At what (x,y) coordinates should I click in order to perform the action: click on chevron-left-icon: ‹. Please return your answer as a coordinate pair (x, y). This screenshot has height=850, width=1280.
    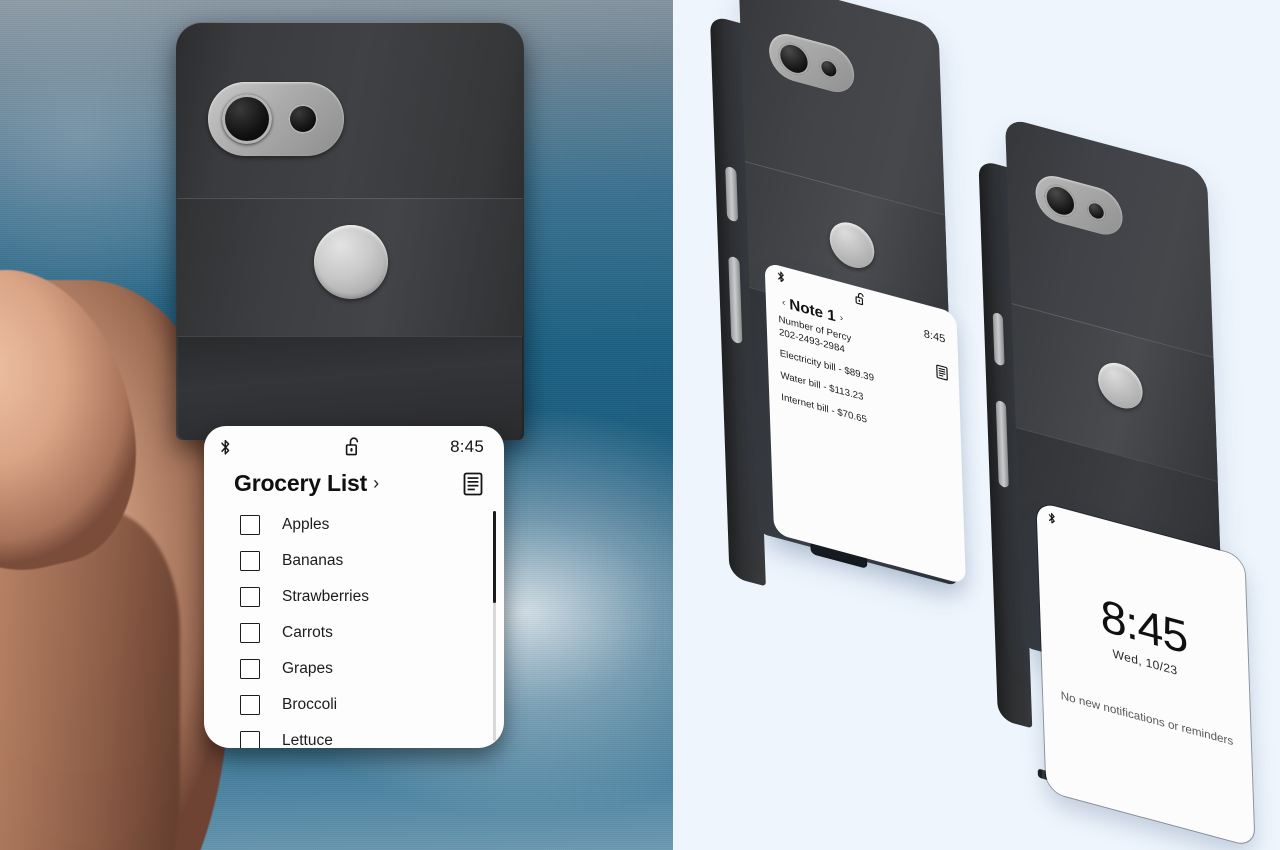
    Looking at the image, I should click on (784, 303).